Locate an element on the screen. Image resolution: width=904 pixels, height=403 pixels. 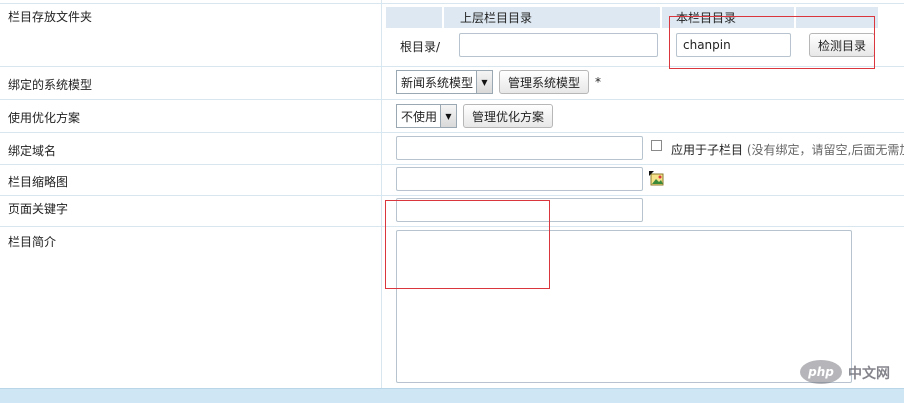
parent-dir-header: 上层栏目目录 is located at coordinates (552, 17).